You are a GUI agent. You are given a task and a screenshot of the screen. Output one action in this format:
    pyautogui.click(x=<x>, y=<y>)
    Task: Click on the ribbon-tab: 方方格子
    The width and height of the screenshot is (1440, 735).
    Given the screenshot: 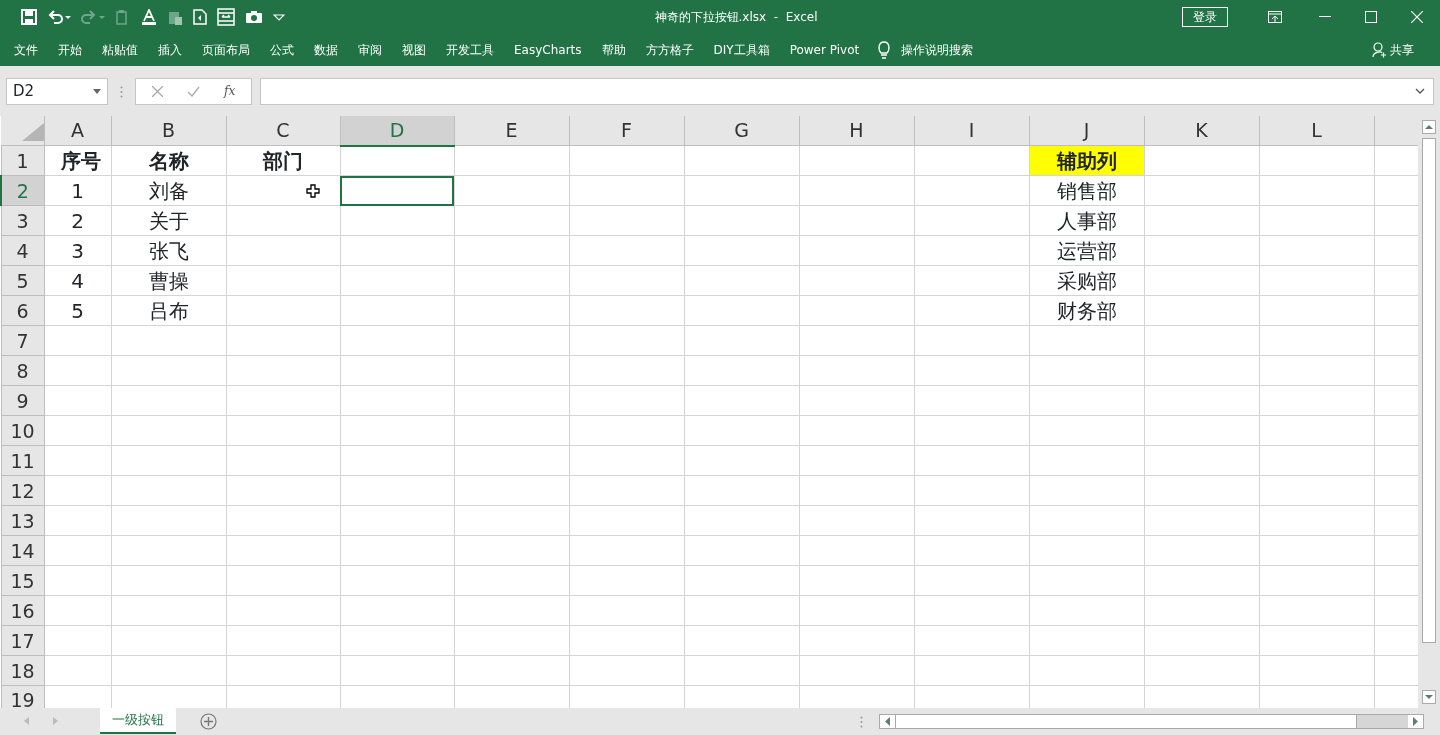 What is the action you would take?
    pyautogui.click(x=669, y=49)
    